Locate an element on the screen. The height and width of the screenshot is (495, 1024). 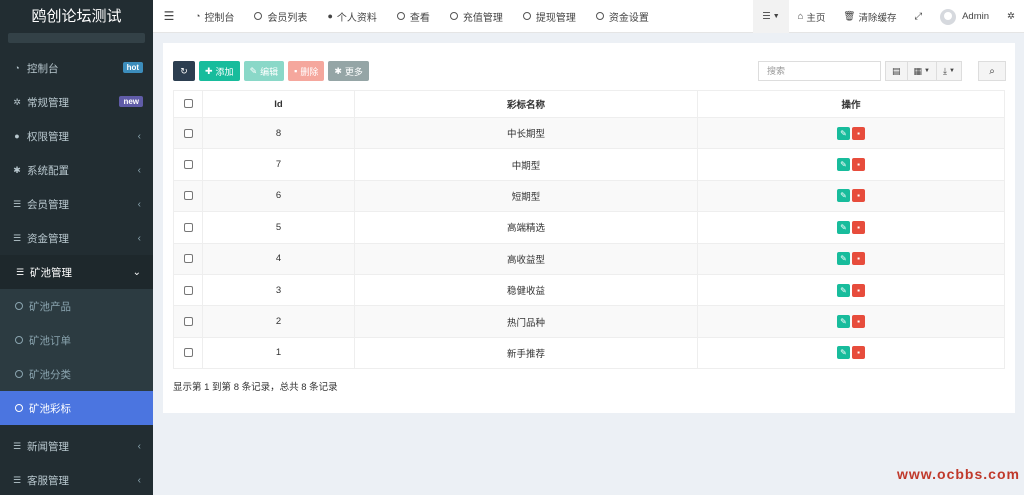
refresh-button: ↻ is located at coordinates (184, 71).